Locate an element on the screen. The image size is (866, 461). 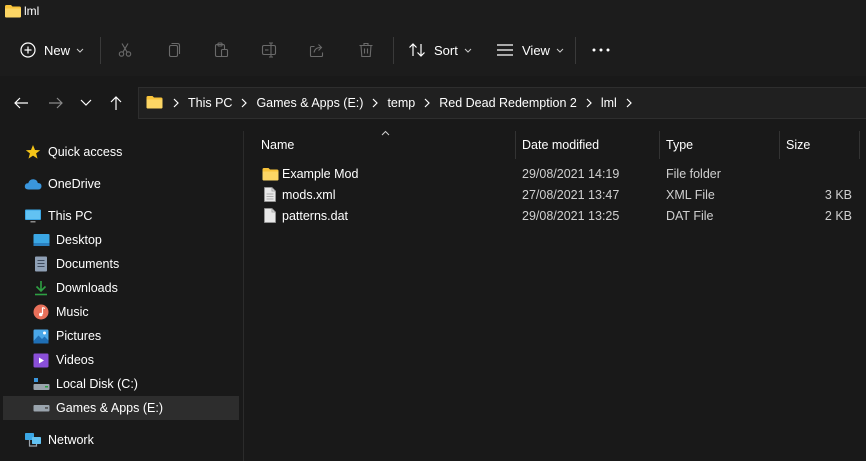
sidebar-item-videos: Videos is located at coordinates (63, 360).